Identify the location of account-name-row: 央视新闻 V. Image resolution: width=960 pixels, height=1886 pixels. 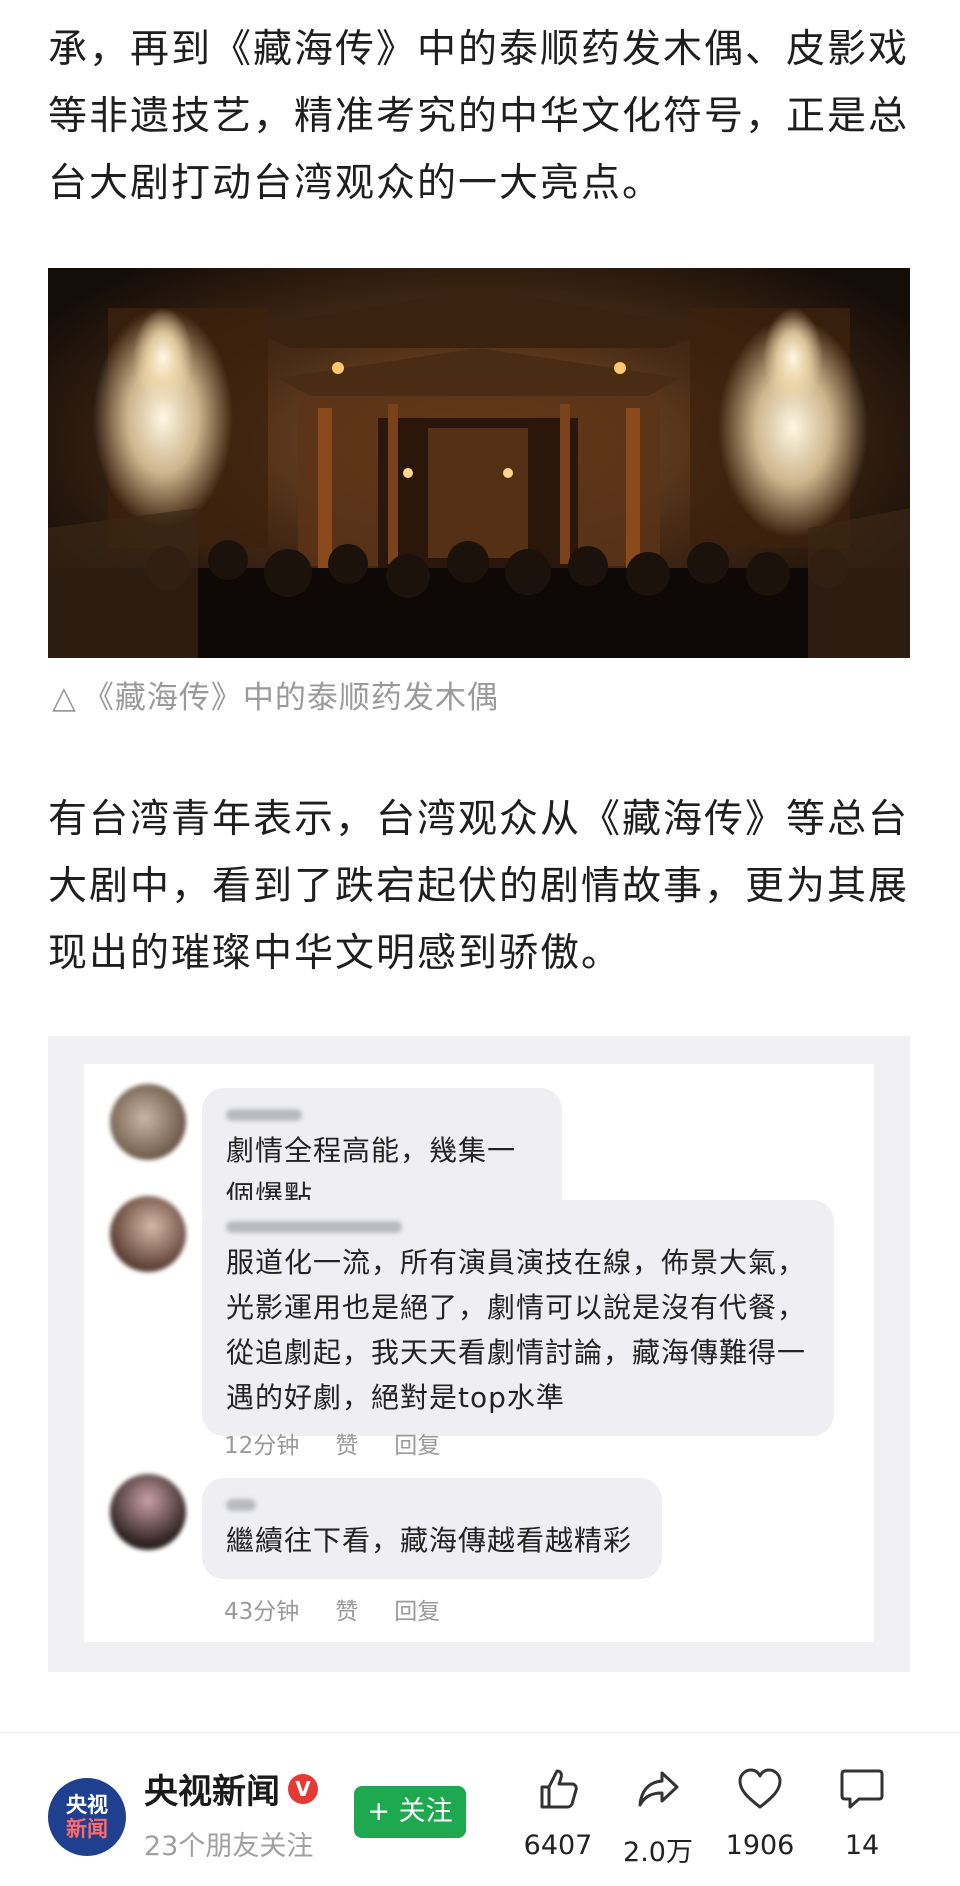
(231, 1788).